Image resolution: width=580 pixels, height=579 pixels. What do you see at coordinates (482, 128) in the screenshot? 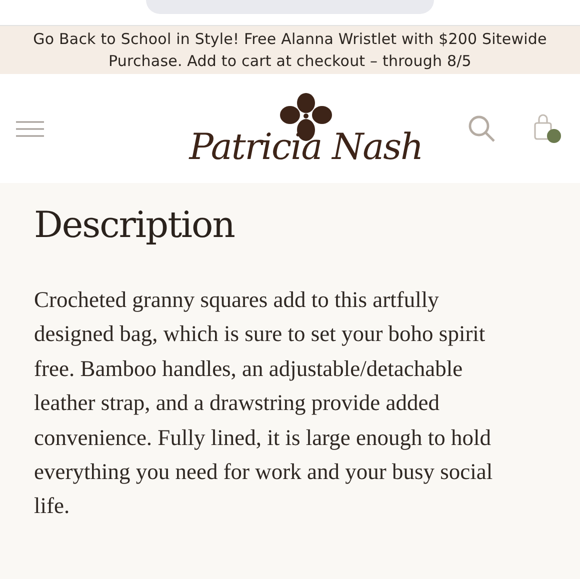
I see `search-icon` at bounding box center [482, 128].